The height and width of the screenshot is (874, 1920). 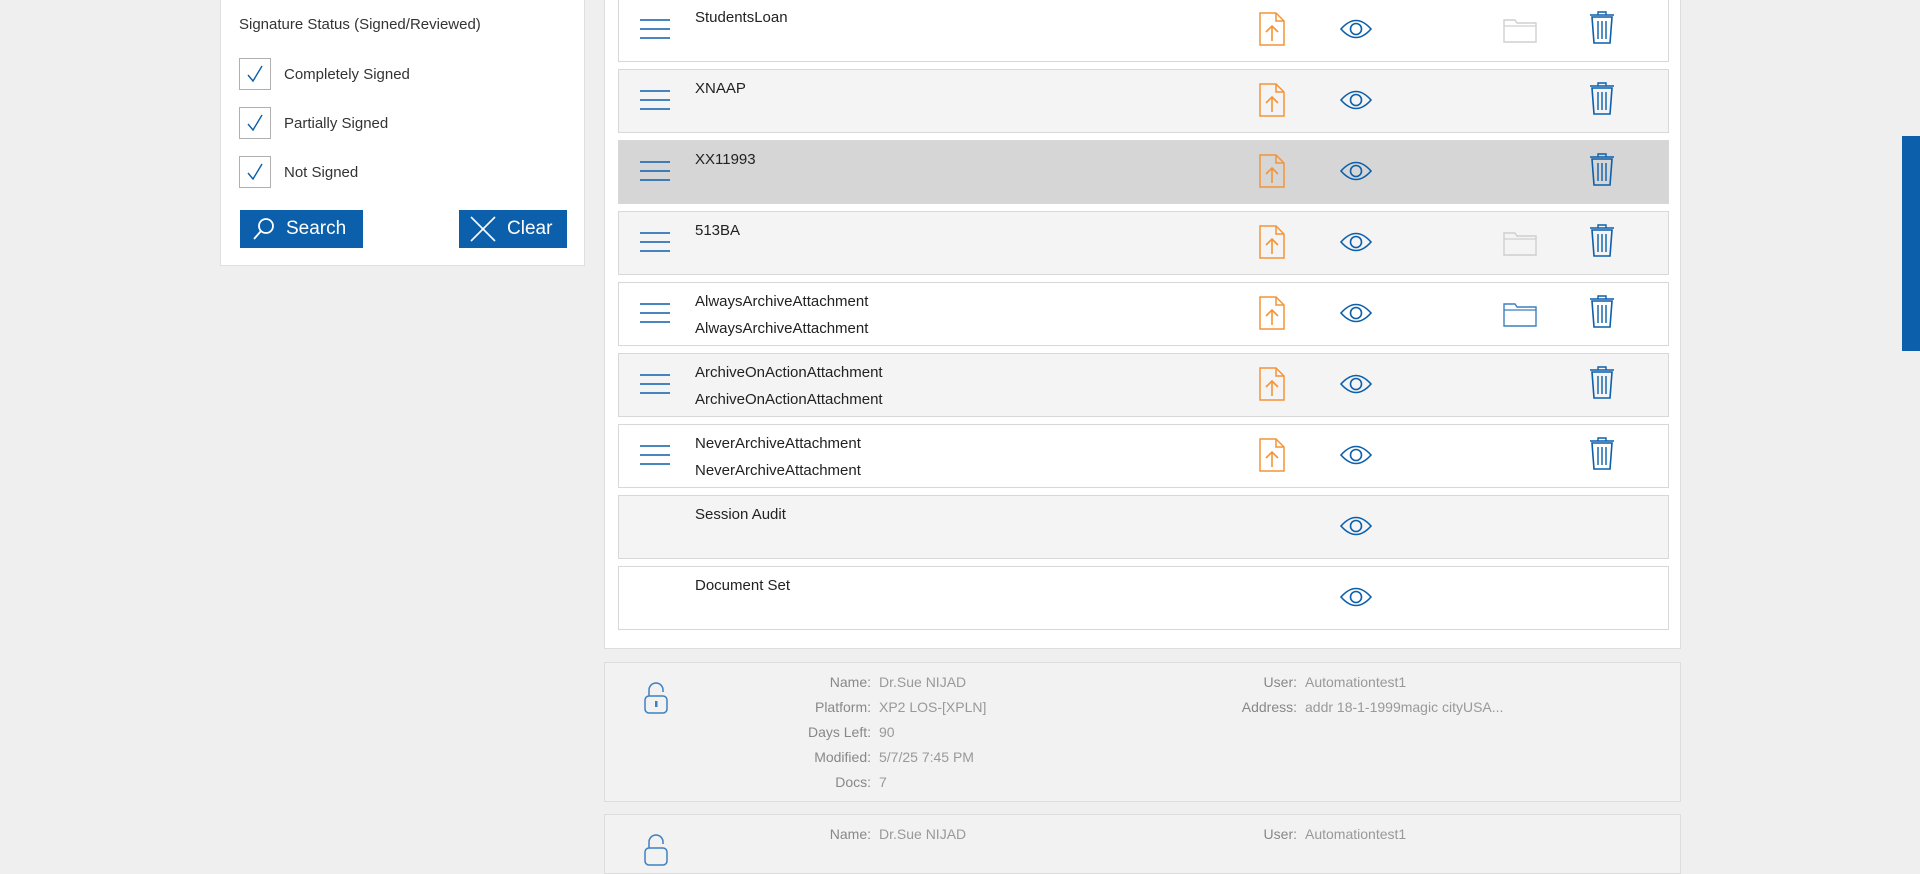 What do you see at coordinates (887, 732) in the screenshot?
I see `field-value: 90` at bounding box center [887, 732].